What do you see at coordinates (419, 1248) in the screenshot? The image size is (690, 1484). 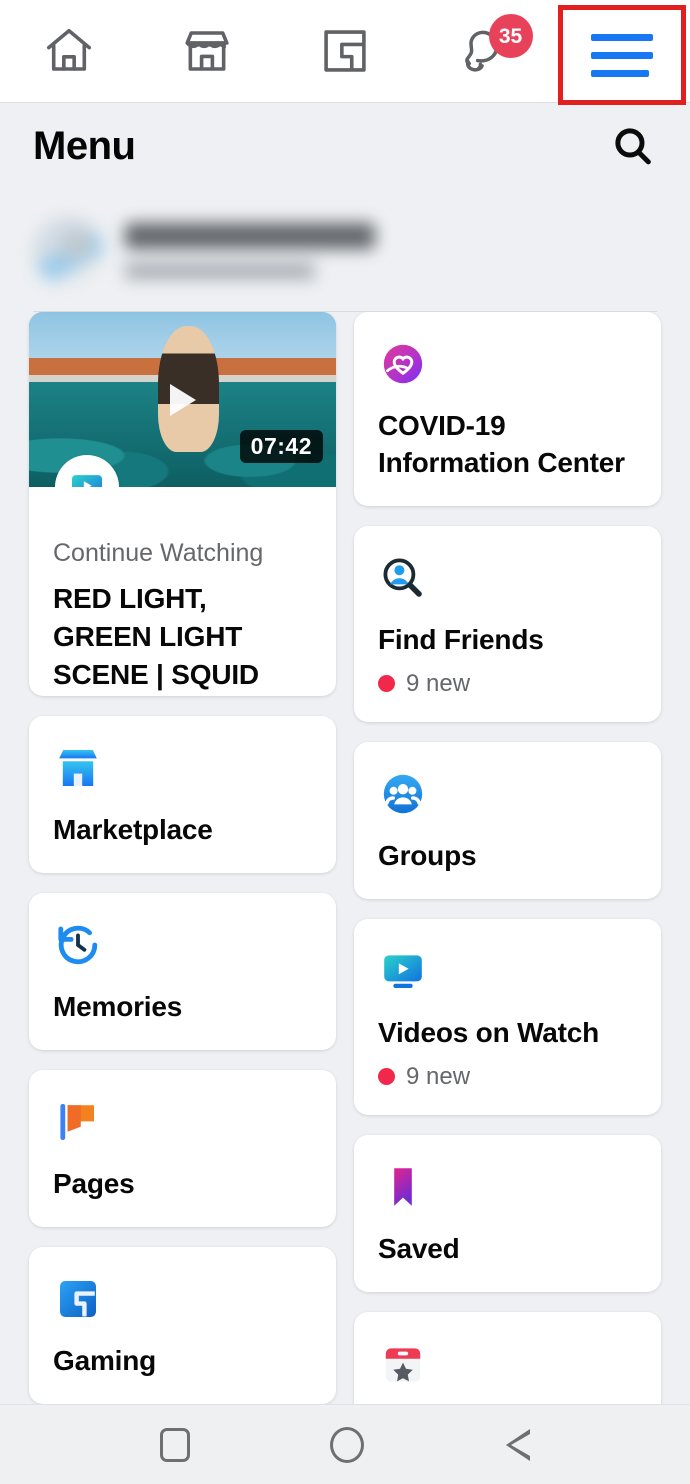 I see `menu-item-label: Saved` at bounding box center [419, 1248].